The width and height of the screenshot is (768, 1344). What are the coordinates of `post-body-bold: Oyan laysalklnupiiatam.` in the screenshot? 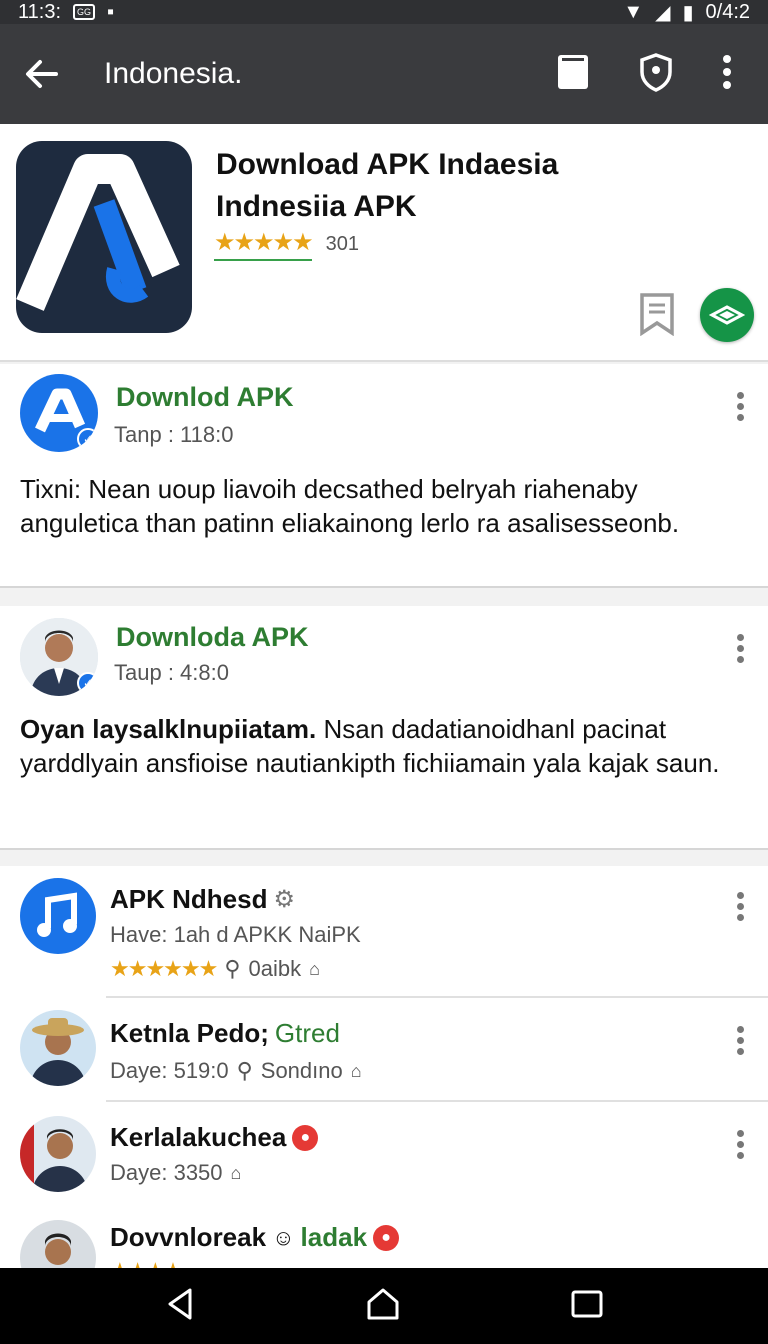 It's located at (168, 729).